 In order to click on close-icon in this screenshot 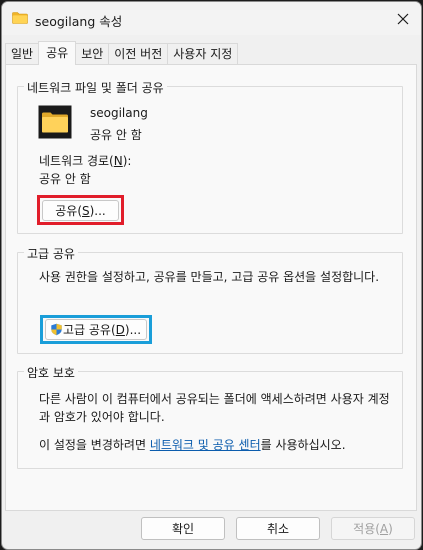, I will do `click(403, 18)`.